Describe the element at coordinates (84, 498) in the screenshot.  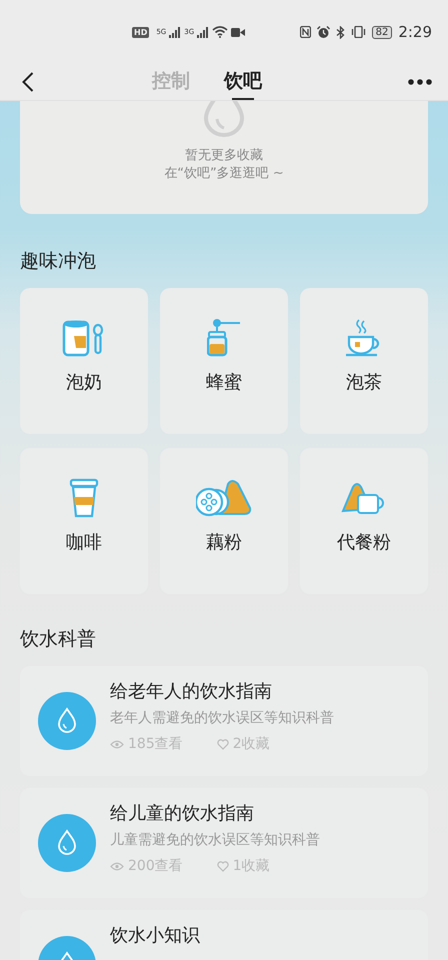
I see `coffee-cup-icon` at that location.